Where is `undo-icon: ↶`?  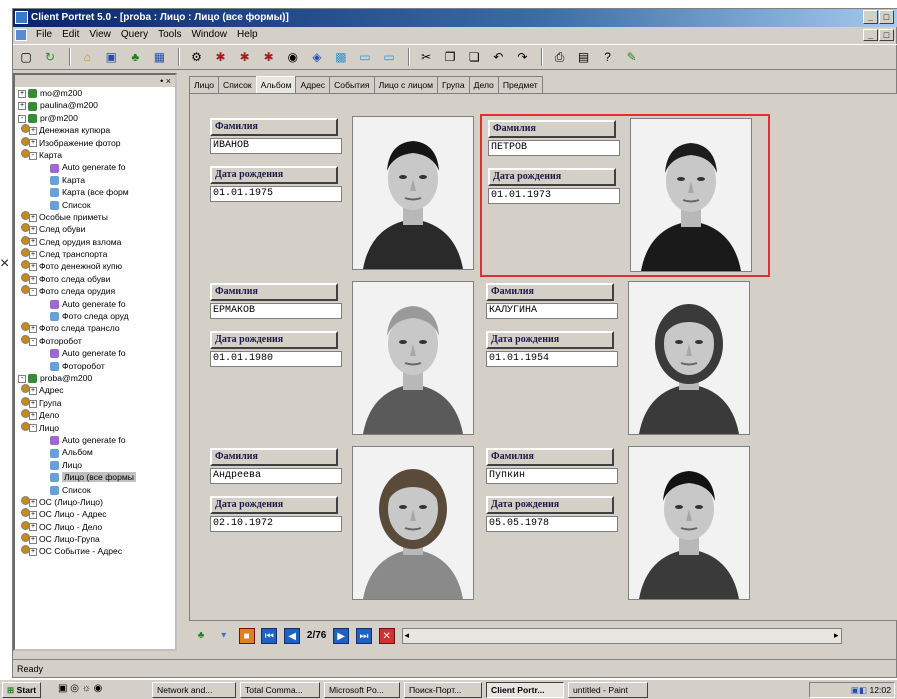 undo-icon: ↶ is located at coordinates (498, 57).